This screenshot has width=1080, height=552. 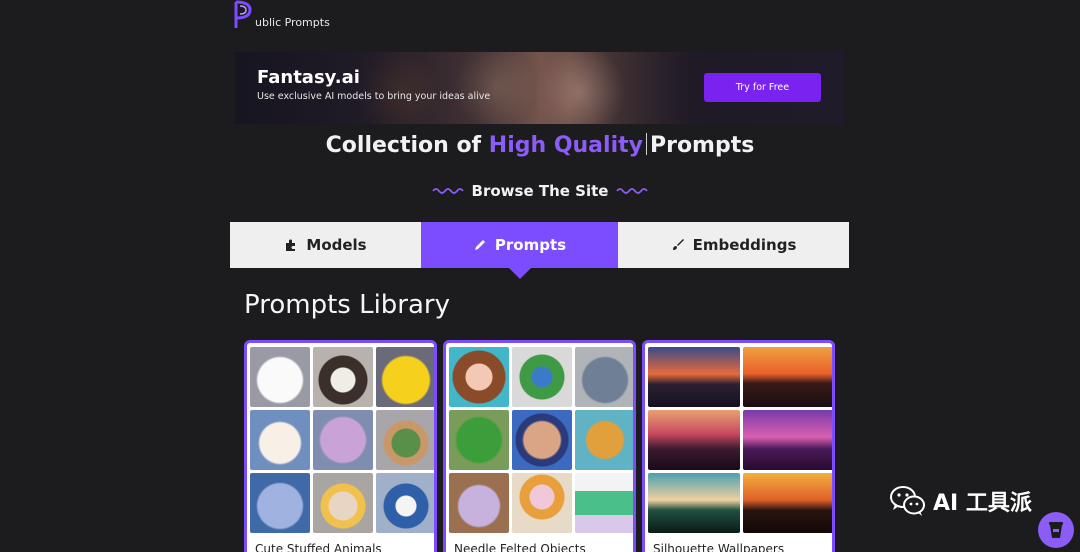 I want to click on card-title: Cute Stuffed Animals, so click(x=318, y=547).